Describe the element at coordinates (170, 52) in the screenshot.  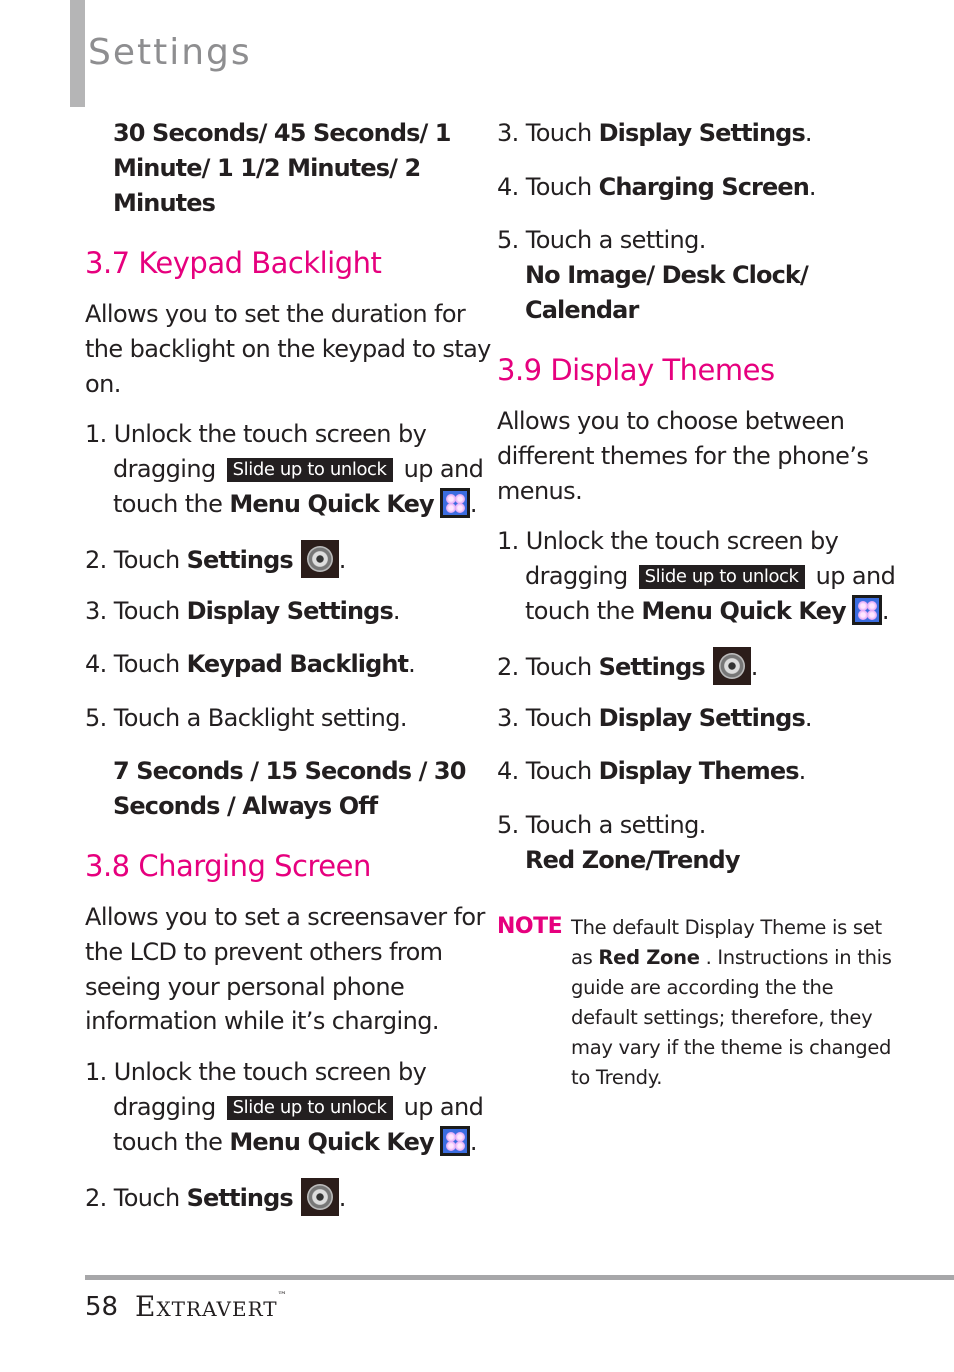
I see `page-title: Settings` at that location.